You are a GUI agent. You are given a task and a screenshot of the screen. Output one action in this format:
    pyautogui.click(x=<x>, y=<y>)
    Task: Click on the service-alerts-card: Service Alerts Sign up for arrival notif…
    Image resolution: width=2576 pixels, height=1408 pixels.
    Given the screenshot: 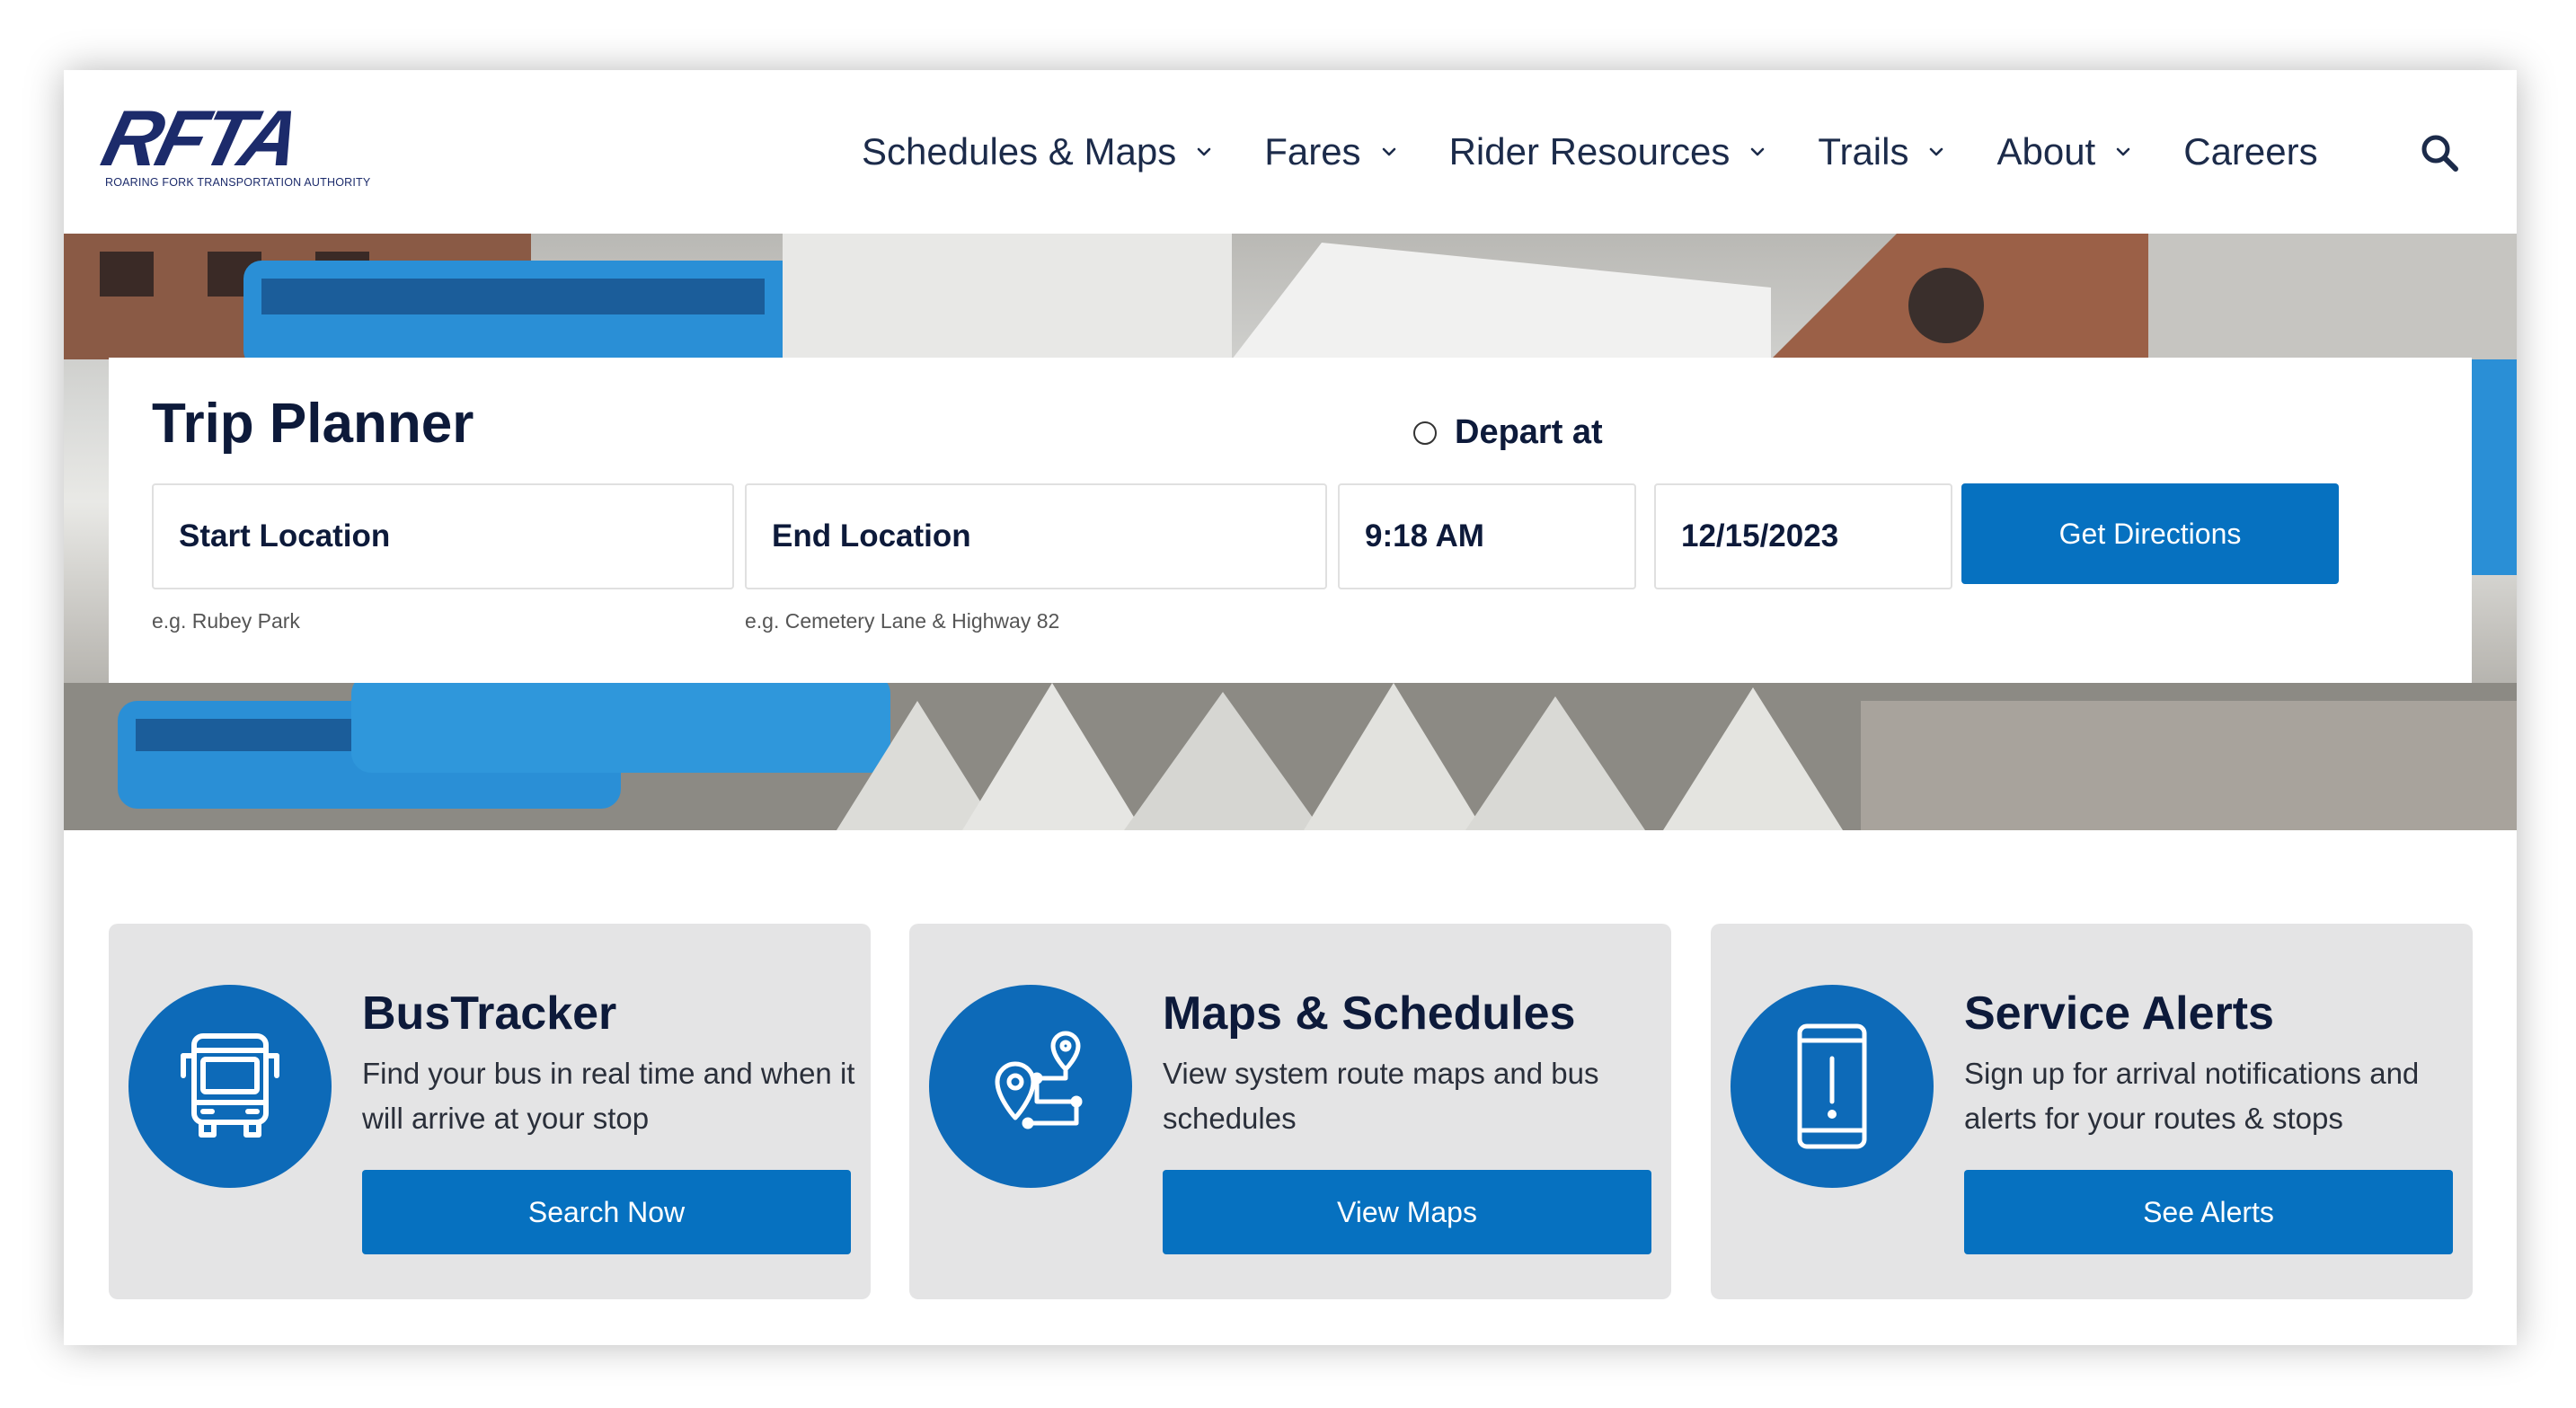 What is the action you would take?
    pyautogui.click(x=2092, y=1111)
    